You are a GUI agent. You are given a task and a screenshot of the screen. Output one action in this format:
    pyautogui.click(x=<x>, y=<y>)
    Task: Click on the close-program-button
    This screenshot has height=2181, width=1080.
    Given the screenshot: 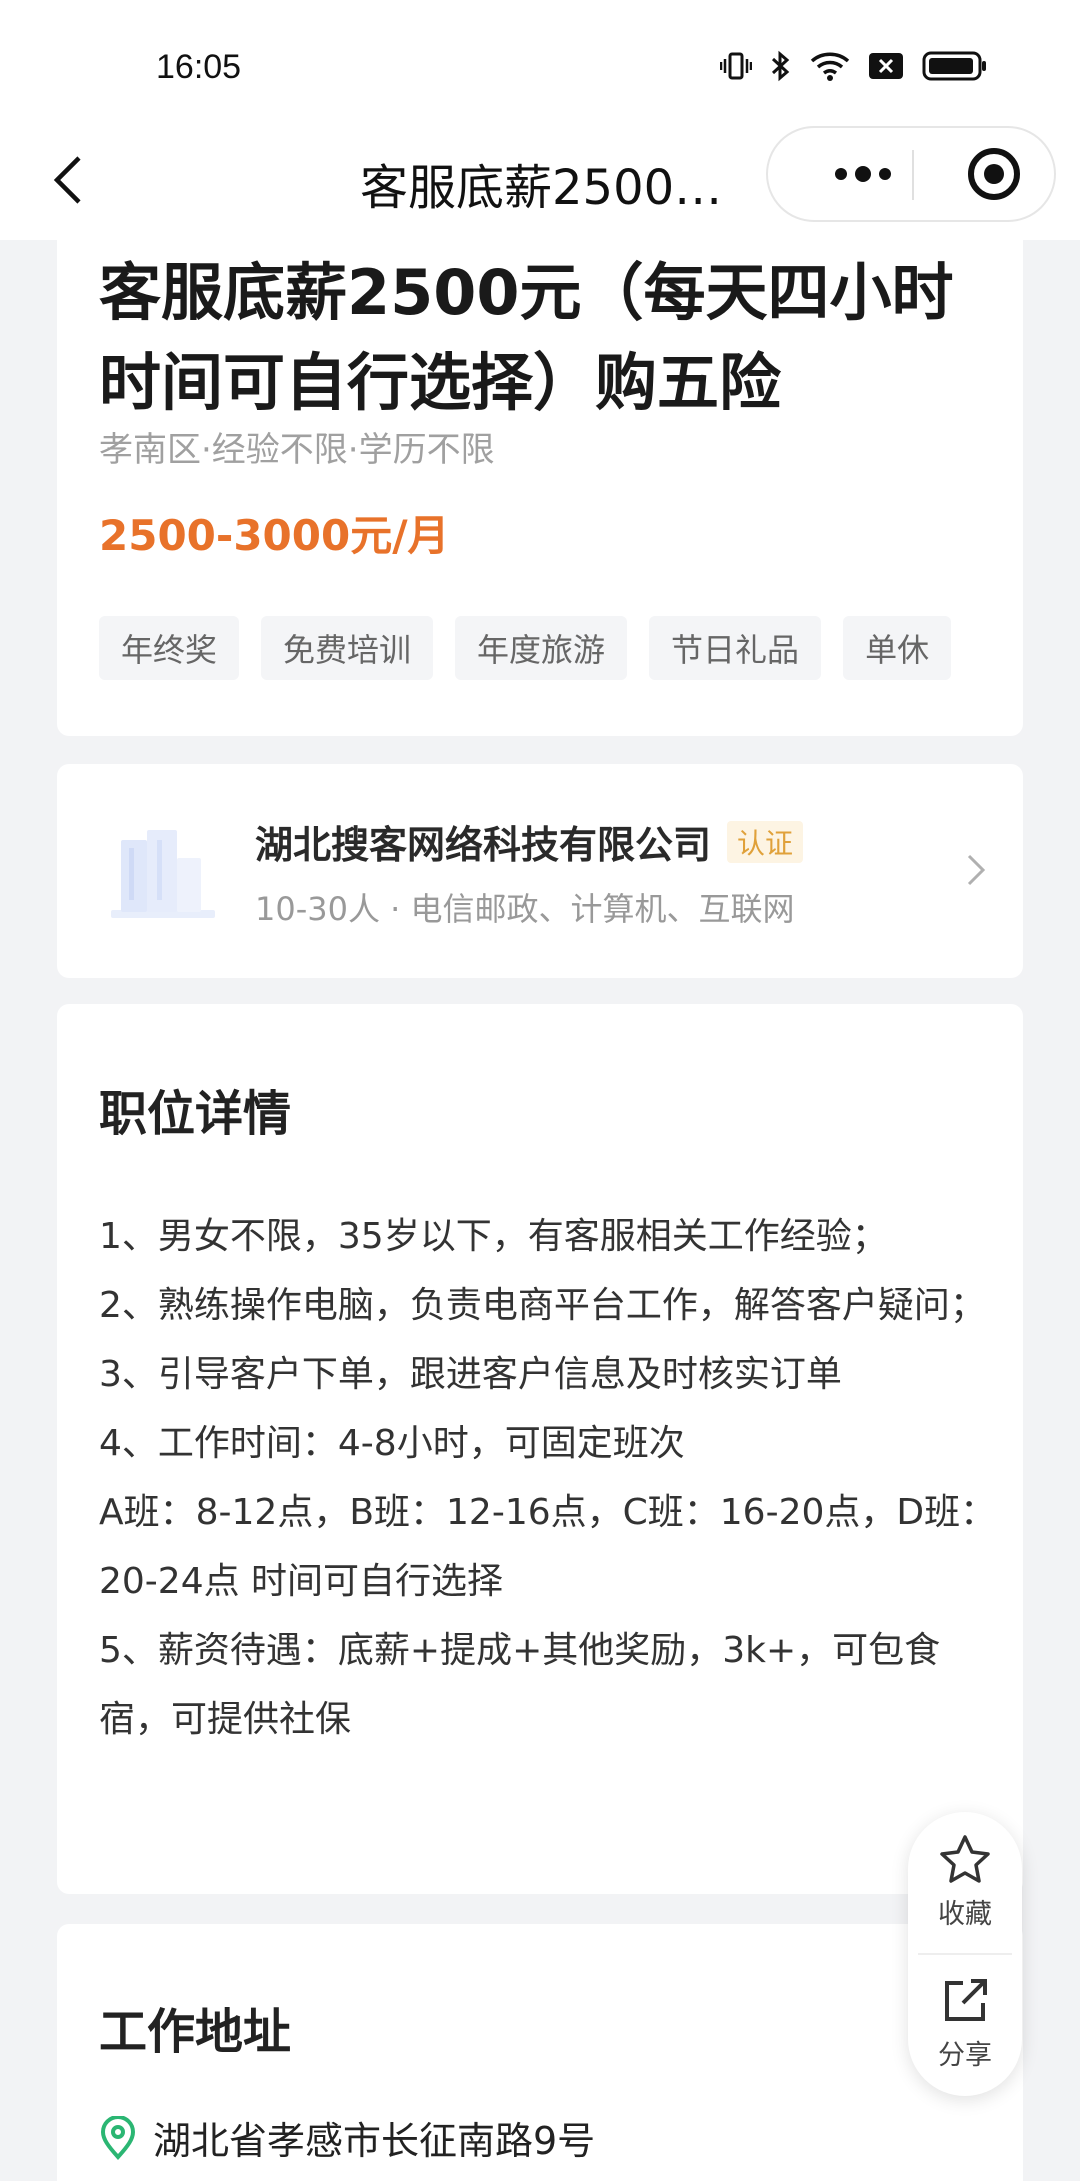 What is the action you would take?
    pyautogui.click(x=994, y=174)
    